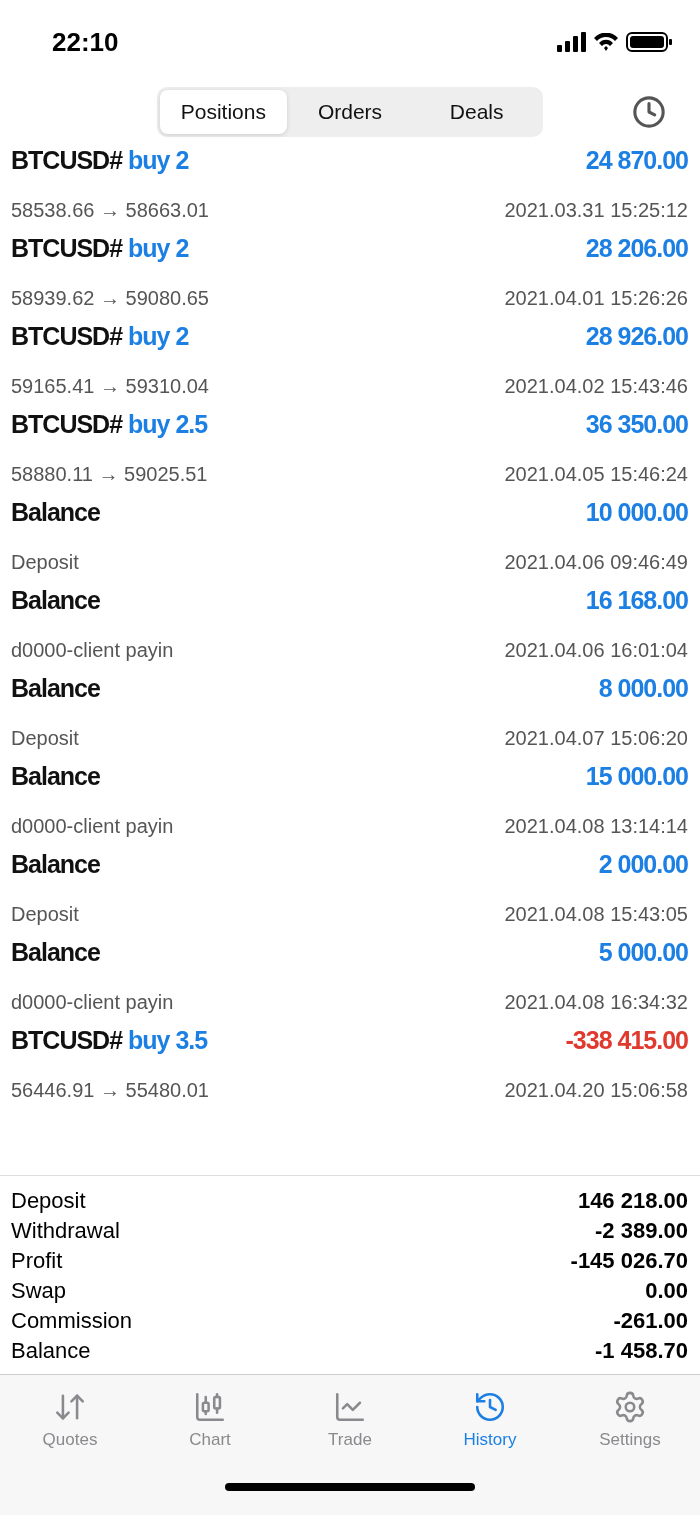  Describe the element at coordinates (596, 826) in the screenshot. I see `deal-time: 2021.04.08 13:14:14` at that location.